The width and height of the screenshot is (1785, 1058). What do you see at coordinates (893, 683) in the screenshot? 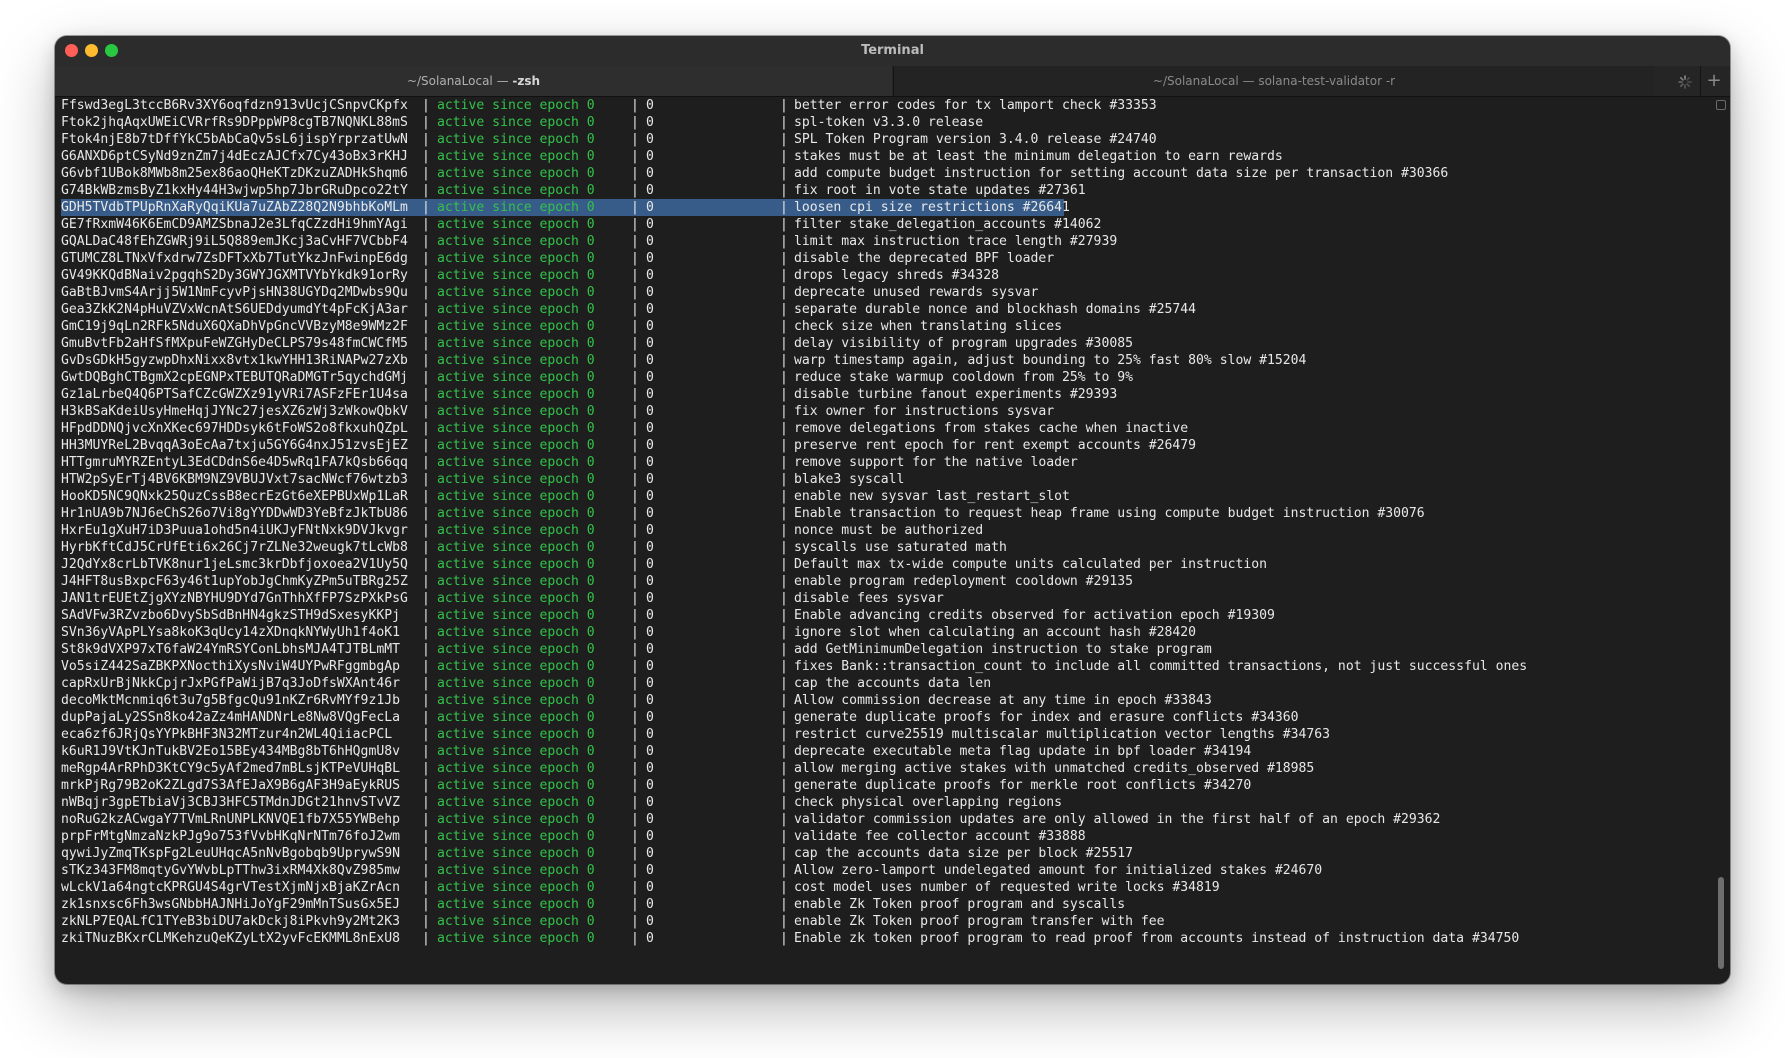
I see `feature-description: cap the accounts data len` at bounding box center [893, 683].